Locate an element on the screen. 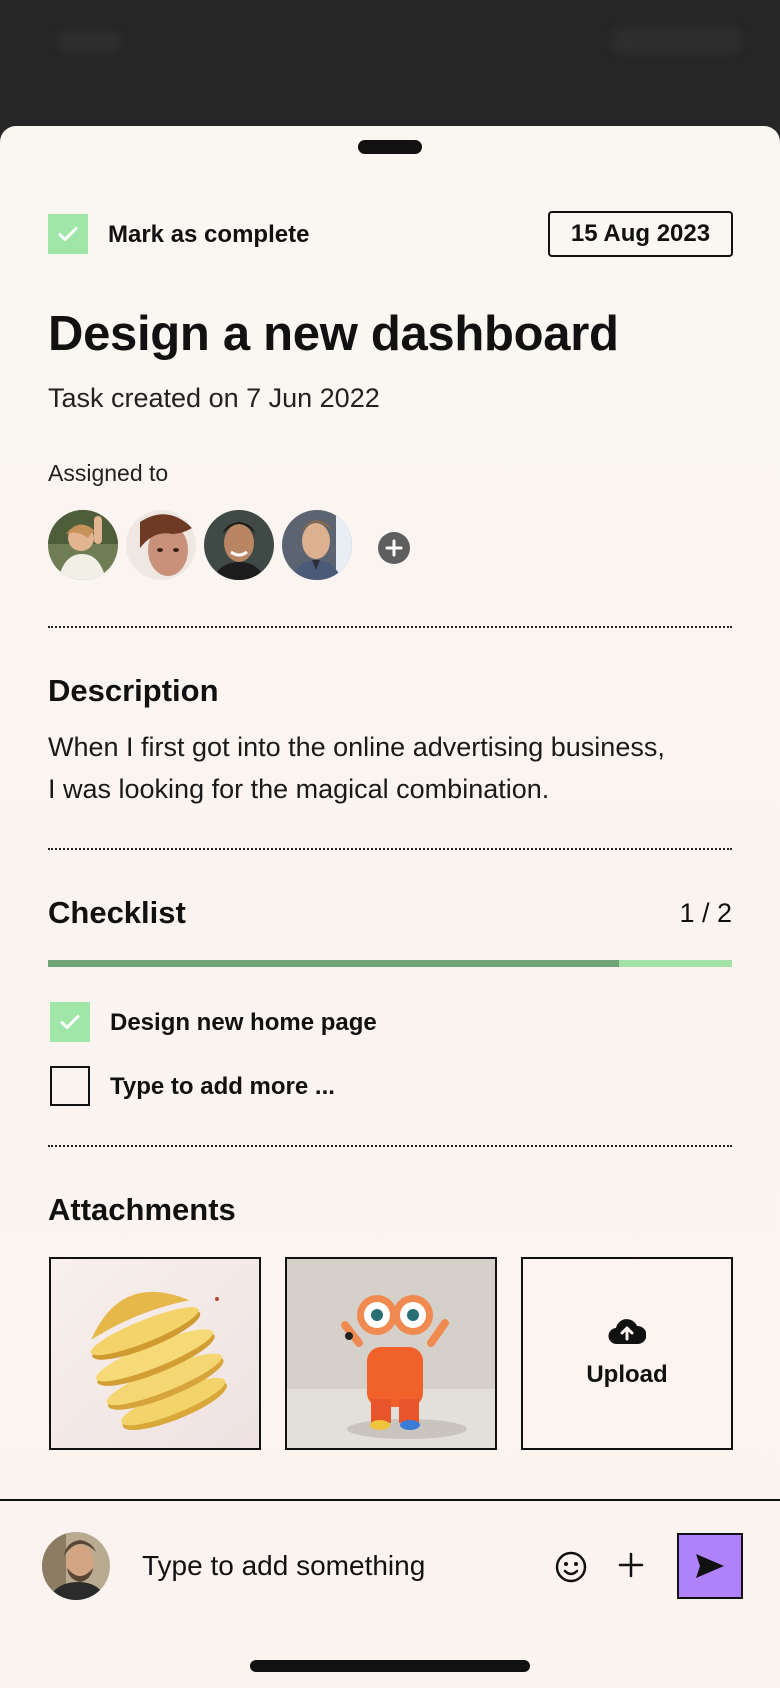  checklist-progress-fill is located at coordinates (334, 963).